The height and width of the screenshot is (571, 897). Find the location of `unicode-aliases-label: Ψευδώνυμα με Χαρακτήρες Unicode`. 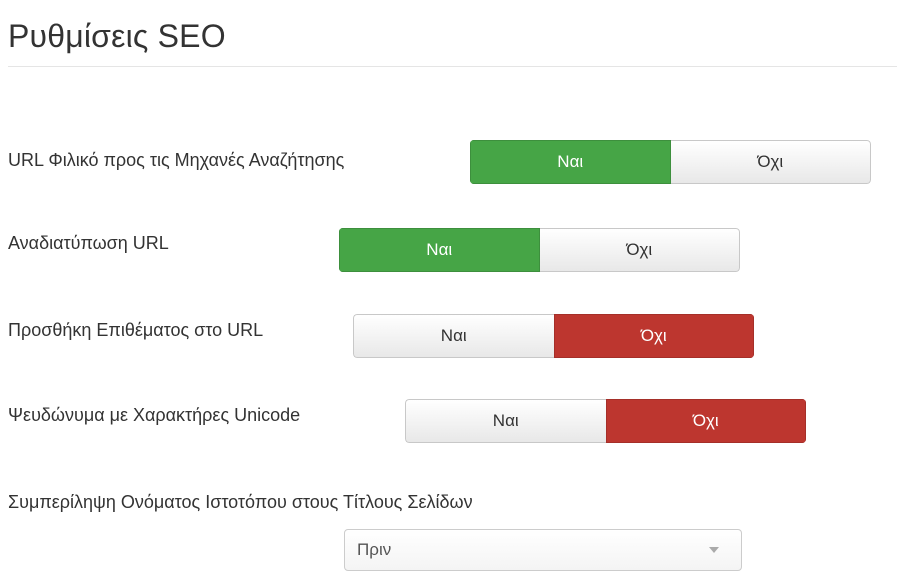

unicode-aliases-label: Ψευδώνυμα με Χαρακτήρες Unicode is located at coordinates (154, 415).